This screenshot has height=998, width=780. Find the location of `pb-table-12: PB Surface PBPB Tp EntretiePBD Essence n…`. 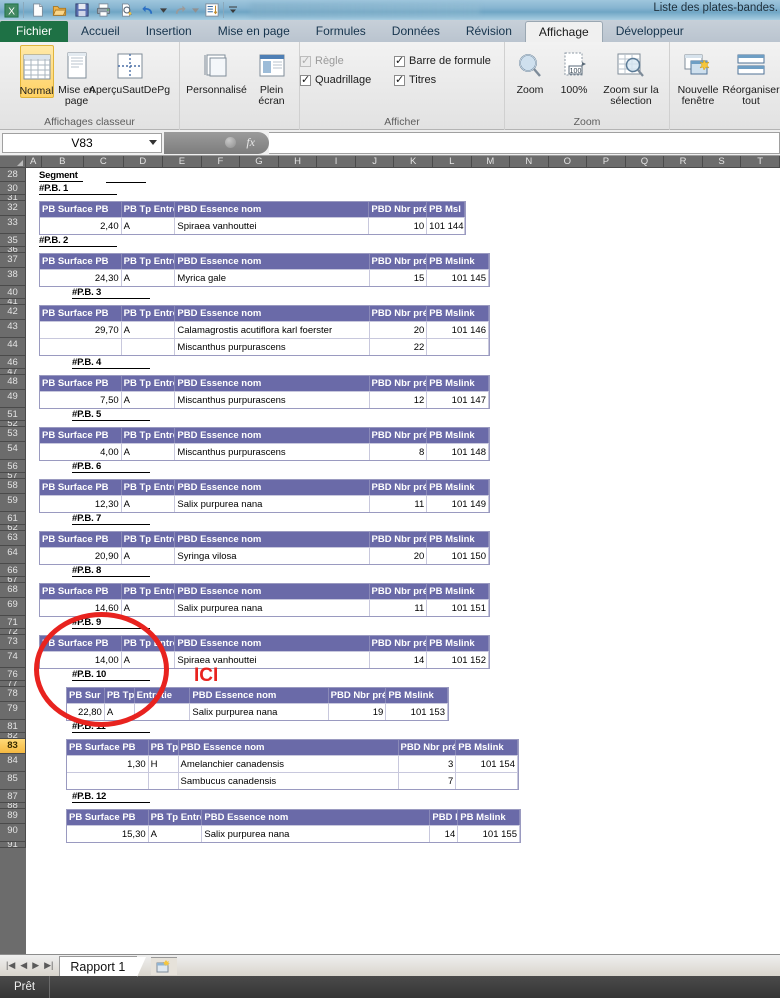

pb-table-12: PB Surface PBPB Tp EntretiePBD Essence n… is located at coordinates (293, 826).